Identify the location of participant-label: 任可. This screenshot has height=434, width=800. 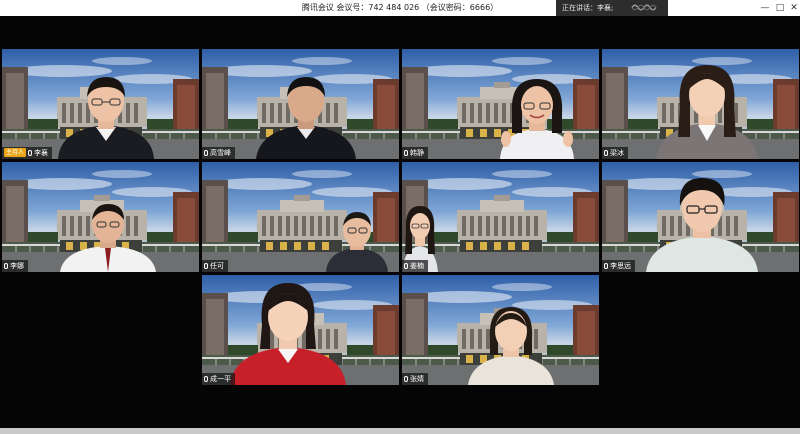
(215, 266).